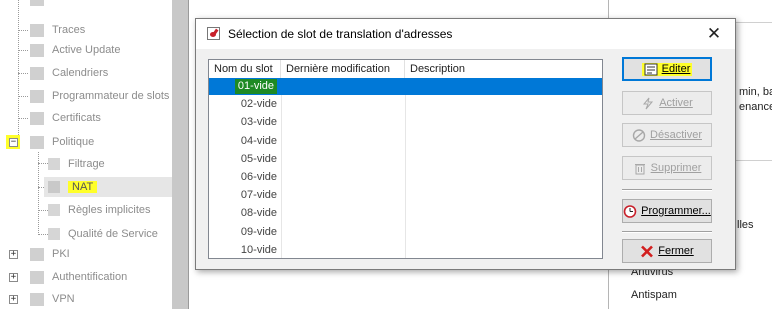  I want to click on slot-name: 03-vide, so click(258, 122).